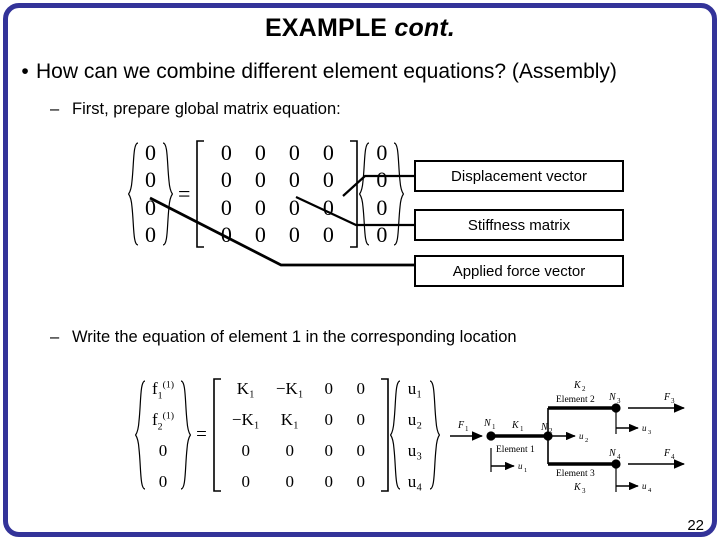  What do you see at coordinates (491, 436) in the screenshot?
I see `node-N1` at bounding box center [491, 436].